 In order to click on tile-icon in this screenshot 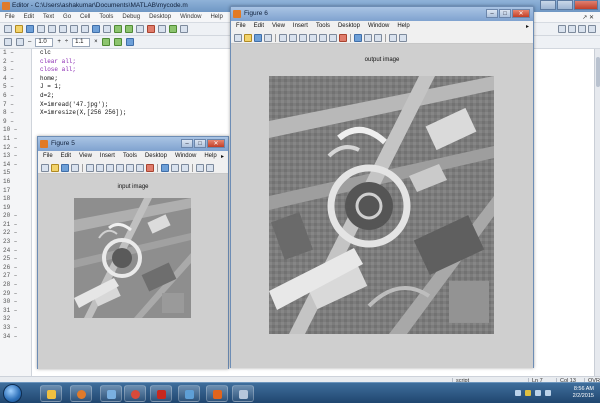, I will do `click(562, 29)`.